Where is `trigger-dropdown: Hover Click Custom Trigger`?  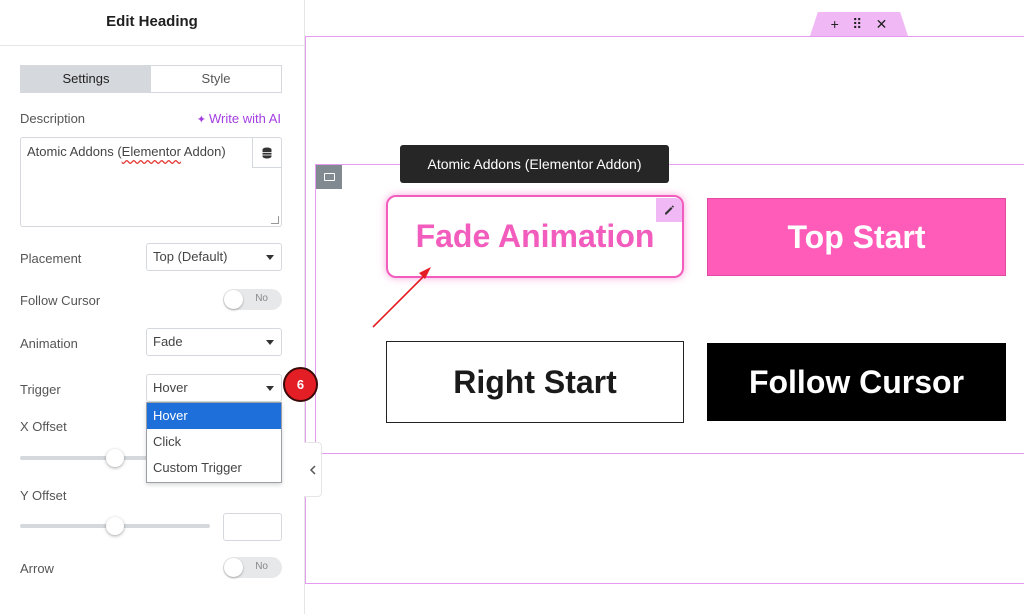
trigger-dropdown: Hover Click Custom Trigger is located at coordinates (214, 442).